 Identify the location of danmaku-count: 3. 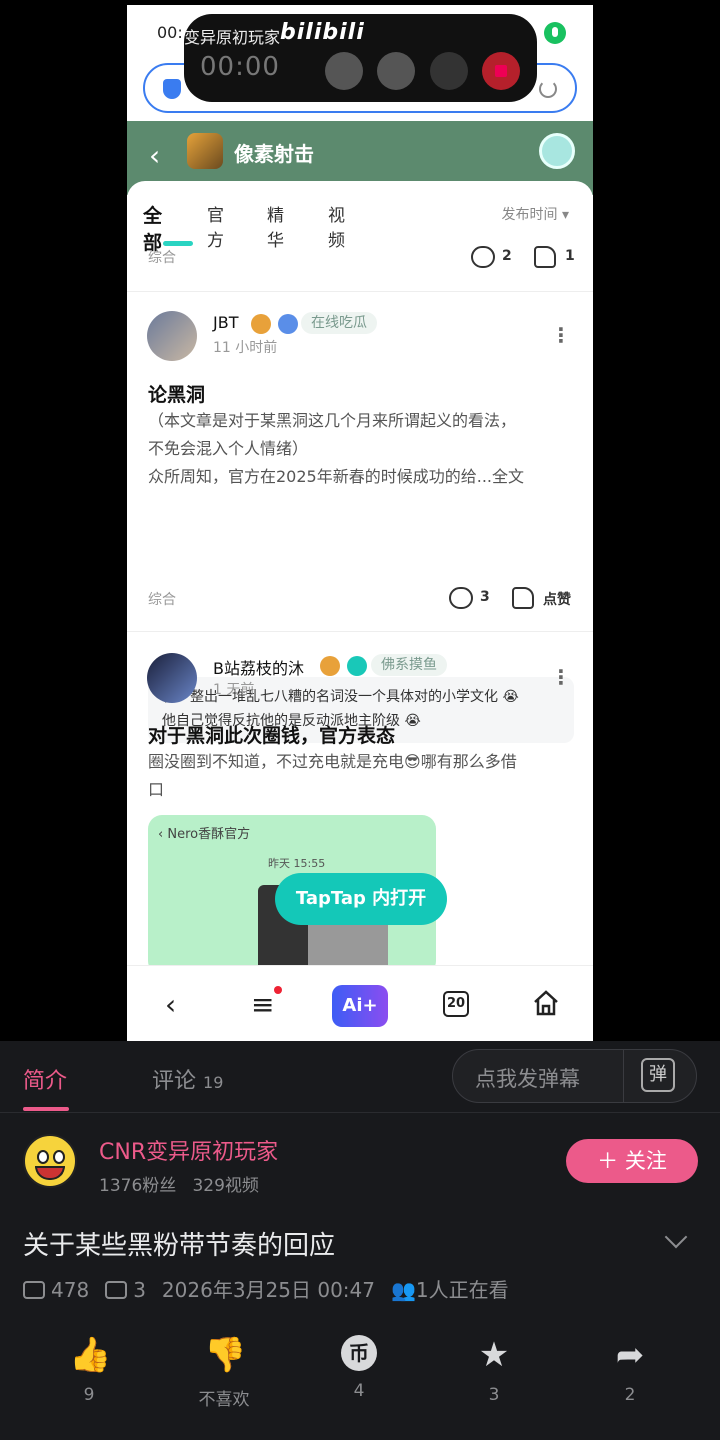
(139, 1290).